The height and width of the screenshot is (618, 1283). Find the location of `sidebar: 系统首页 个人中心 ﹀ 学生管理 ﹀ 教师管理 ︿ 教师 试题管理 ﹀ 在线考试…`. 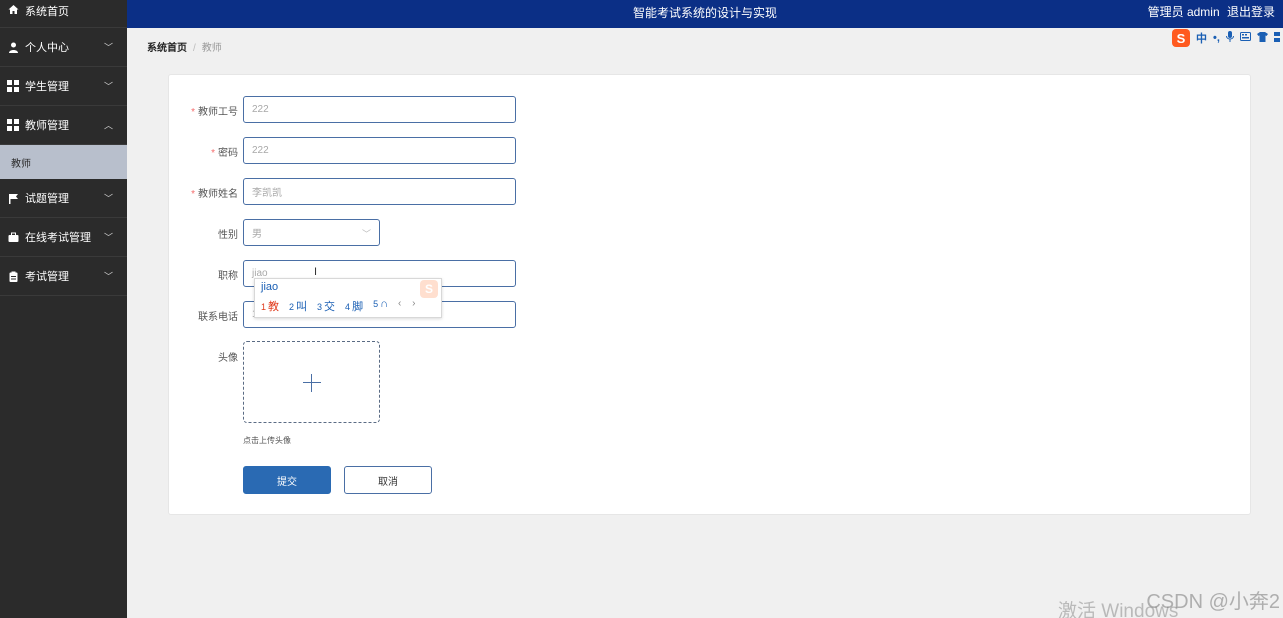

sidebar: 系统首页 个人中心 ﹀ 学生管理 ﹀ 教师管理 ︿ 教师 试题管理 ﹀ 在线考试… is located at coordinates (63, 309).